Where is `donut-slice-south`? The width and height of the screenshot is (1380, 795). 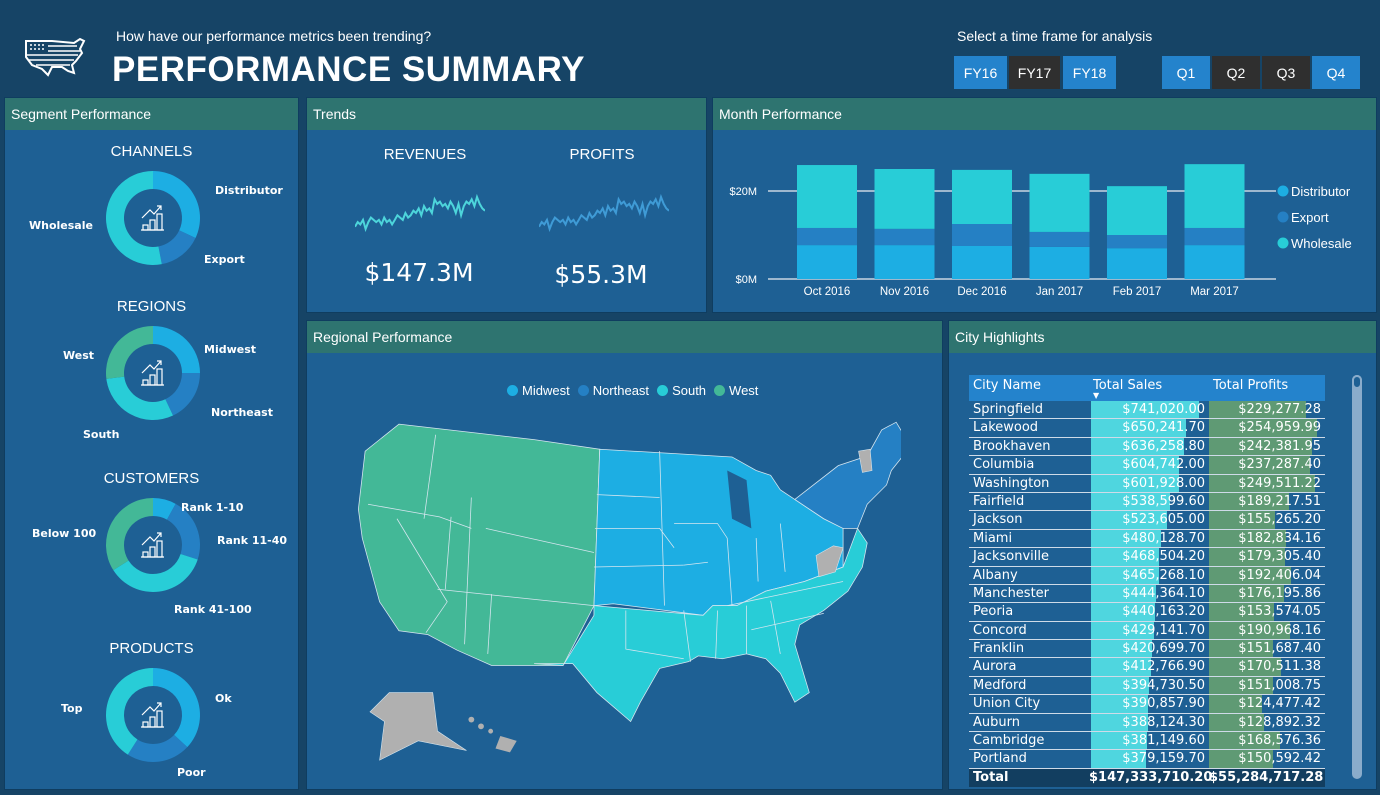 donut-slice-south is located at coordinates (140, 398).